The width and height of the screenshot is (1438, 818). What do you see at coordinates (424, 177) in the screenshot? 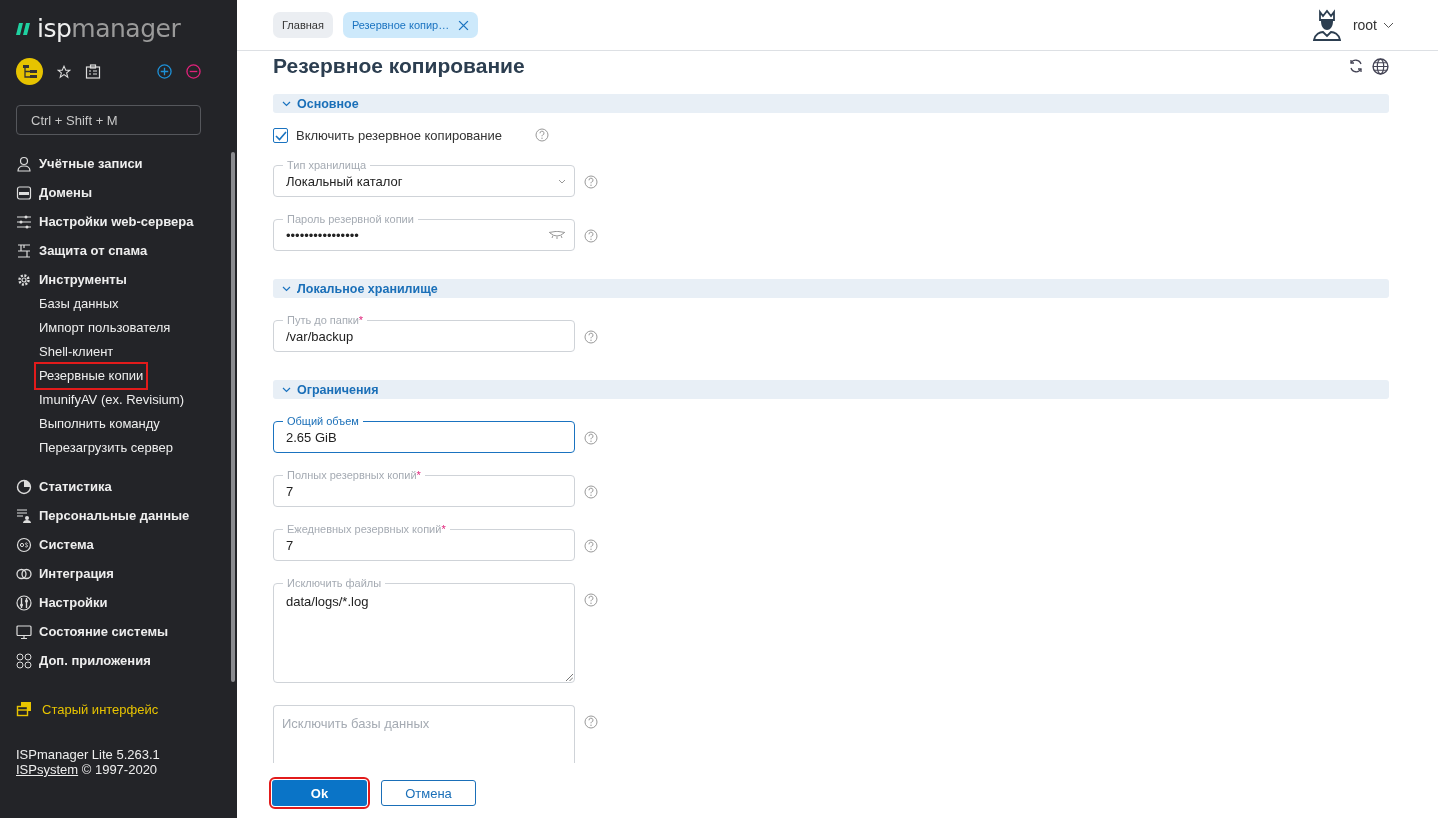
I see `dropdown-field: Тип хранилища Локальный каталог` at bounding box center [424, 177].